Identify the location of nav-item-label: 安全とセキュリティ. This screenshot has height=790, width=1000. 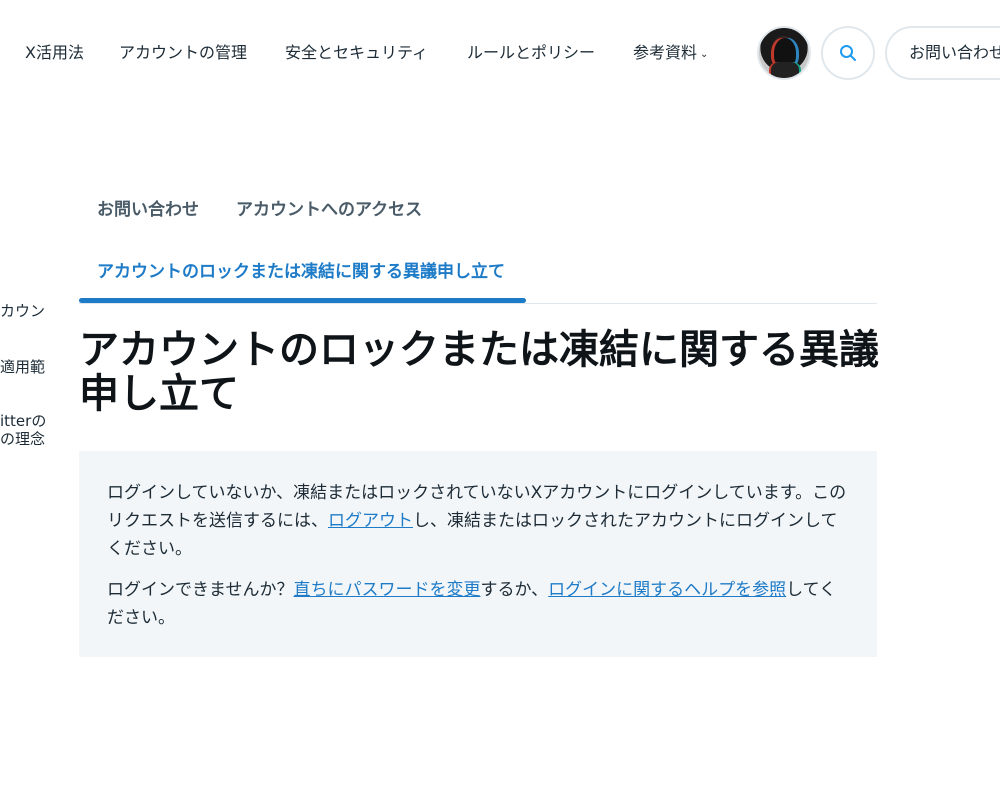
(357, 52).